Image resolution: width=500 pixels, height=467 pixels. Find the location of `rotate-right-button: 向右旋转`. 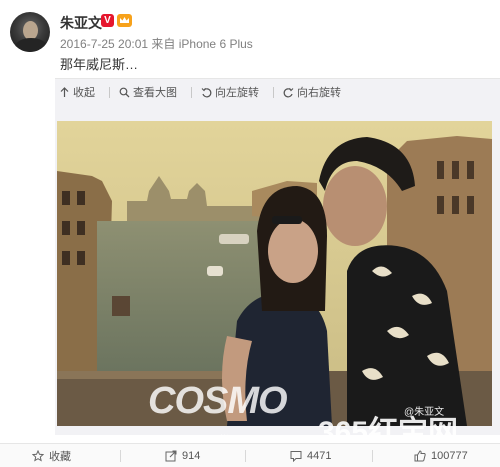

rotate-right-button: 向右旋转 is located at coordinates (312, 92).